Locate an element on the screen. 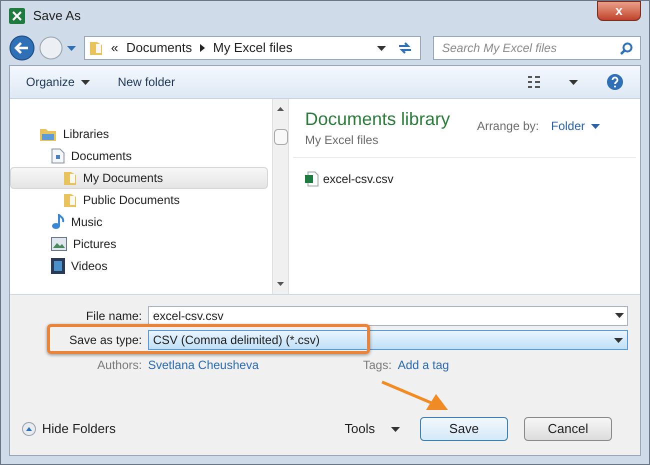 The width and height of the screenshot is (650, 465). add-tag-link: Add a tag is located at coordinates (424, 365).